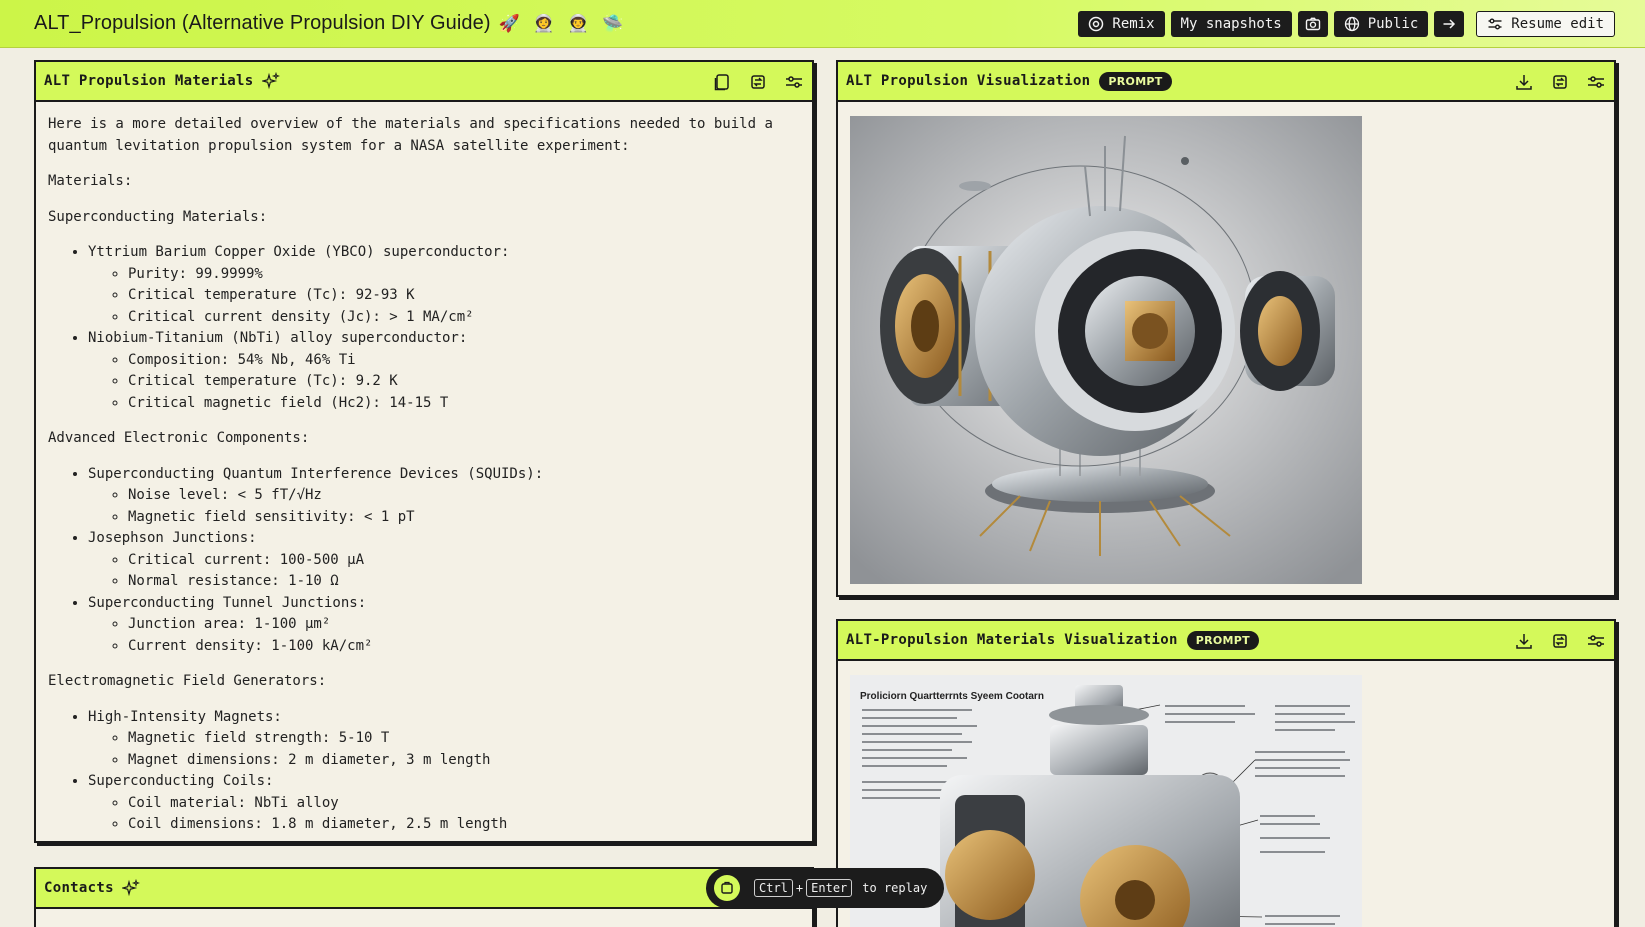  I want to click on contacts-panel: Contacts, so click(424, 897).